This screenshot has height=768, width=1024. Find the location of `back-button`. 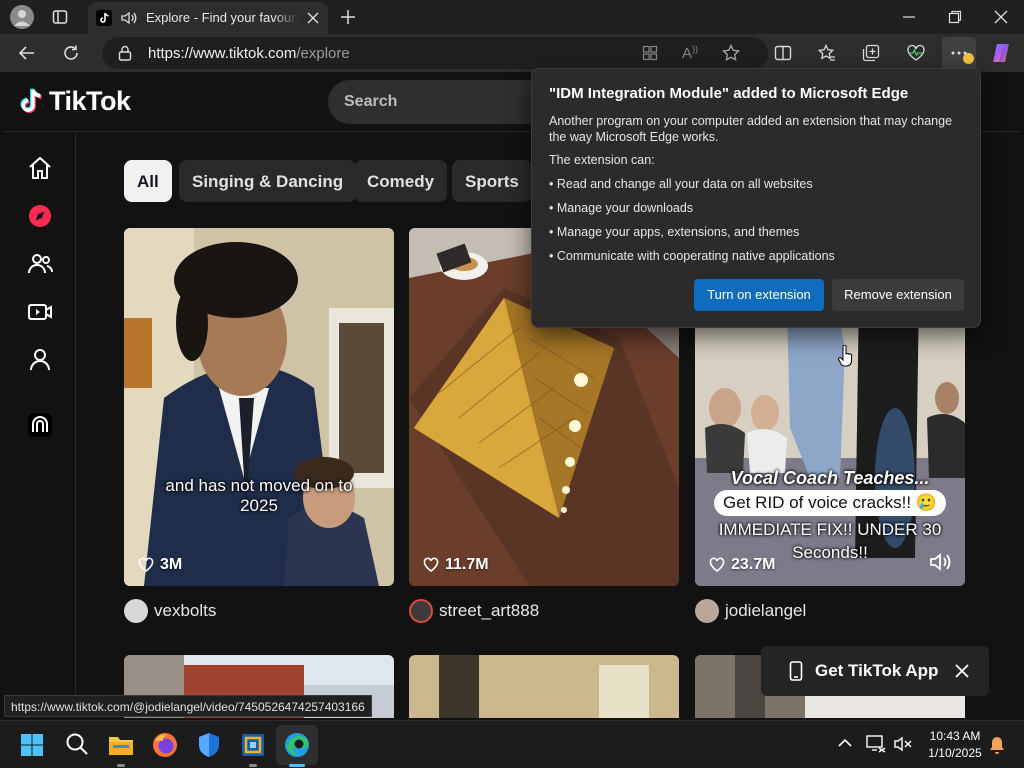

back-button is located at coordinates (27, 53).